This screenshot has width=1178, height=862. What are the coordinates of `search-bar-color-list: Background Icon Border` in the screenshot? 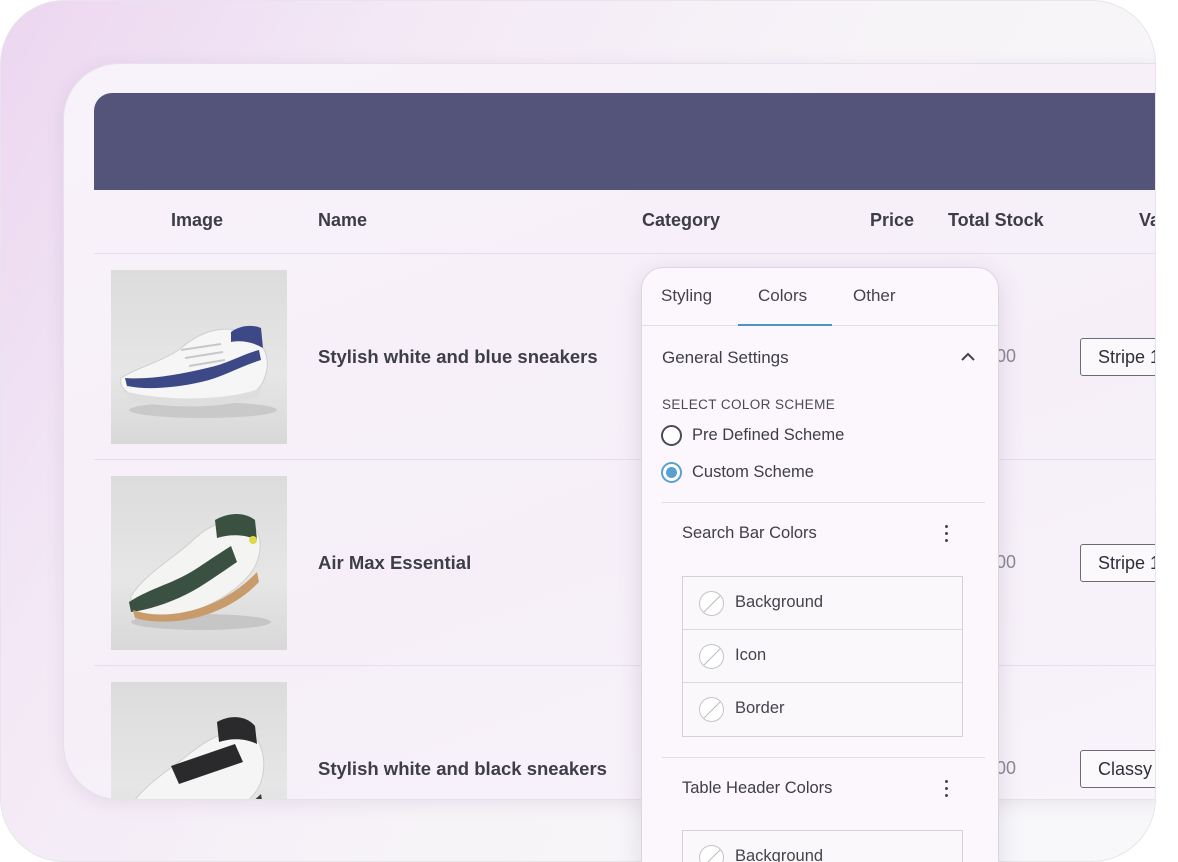 It's located at (822, 656).